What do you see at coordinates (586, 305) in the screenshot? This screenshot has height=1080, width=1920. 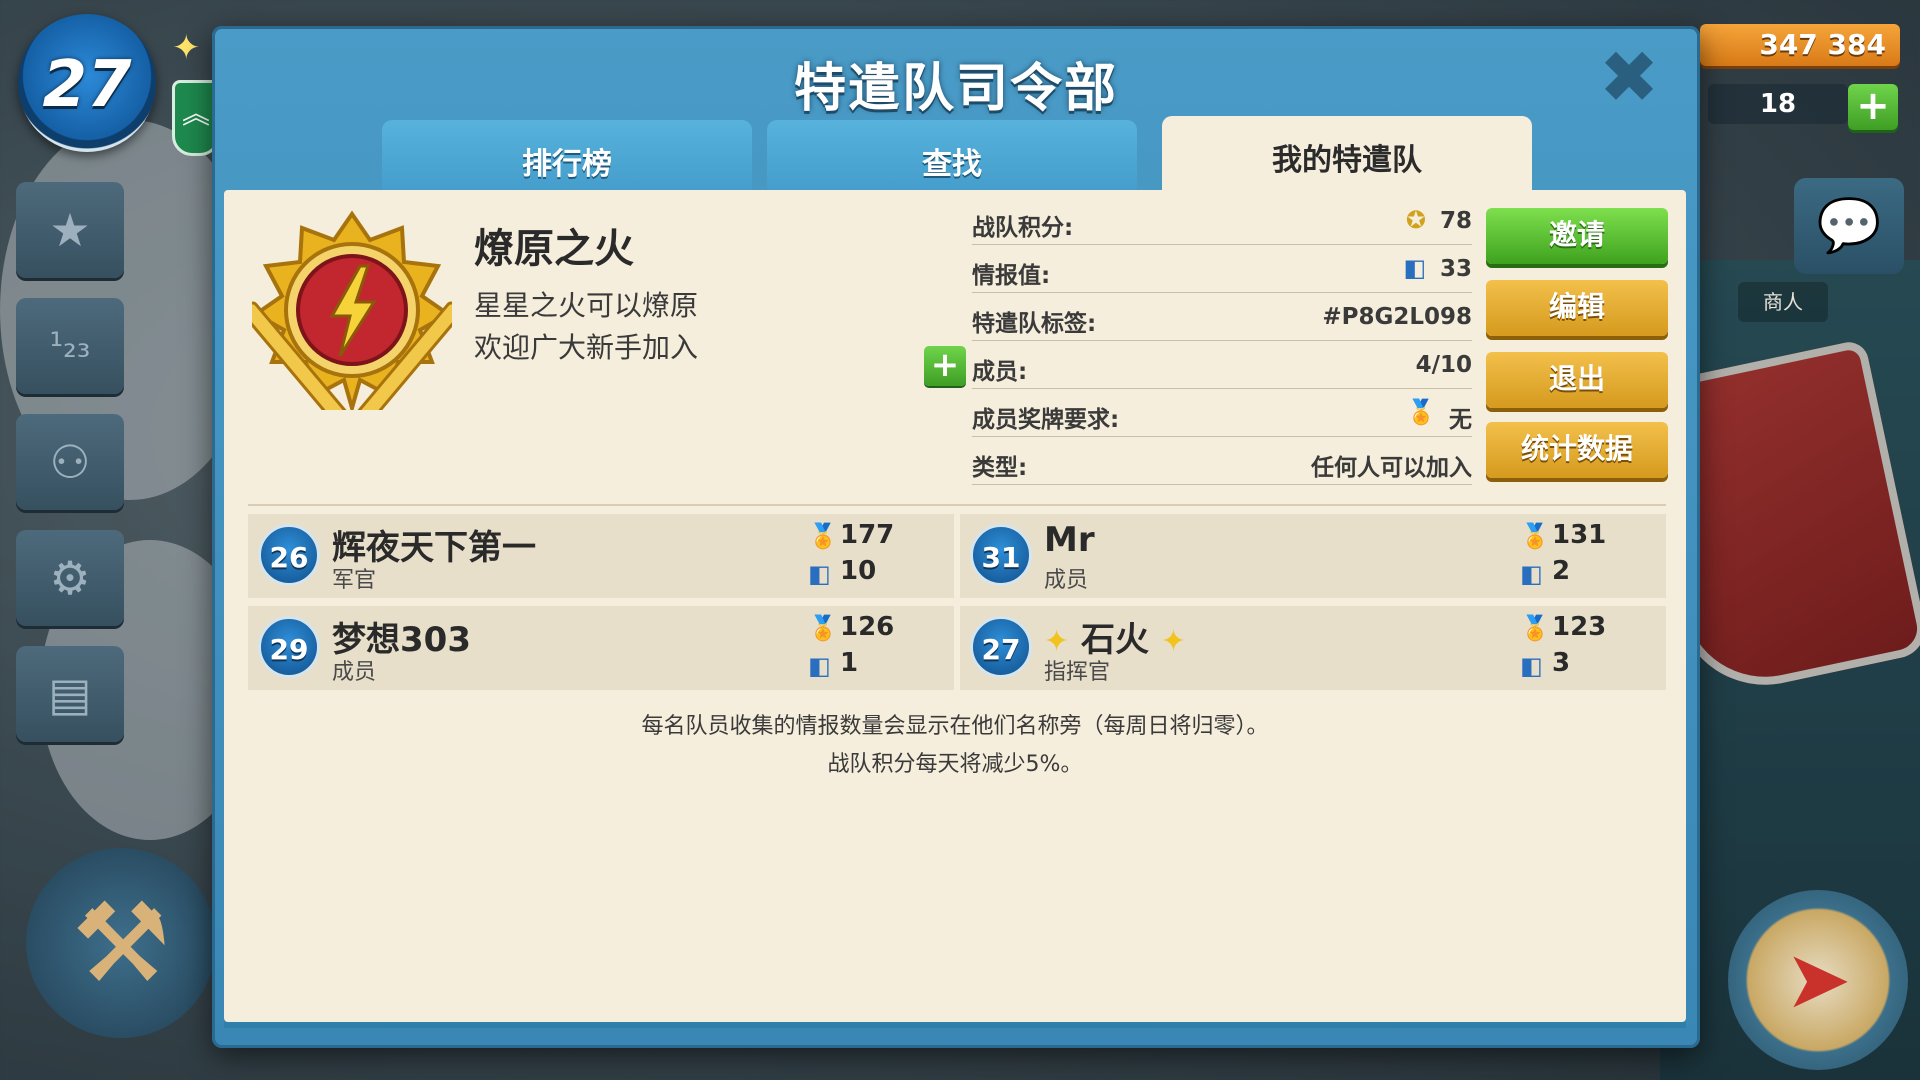 I see `team-description-line: 星星之火可以燎原` at bounding box center [586, 305].